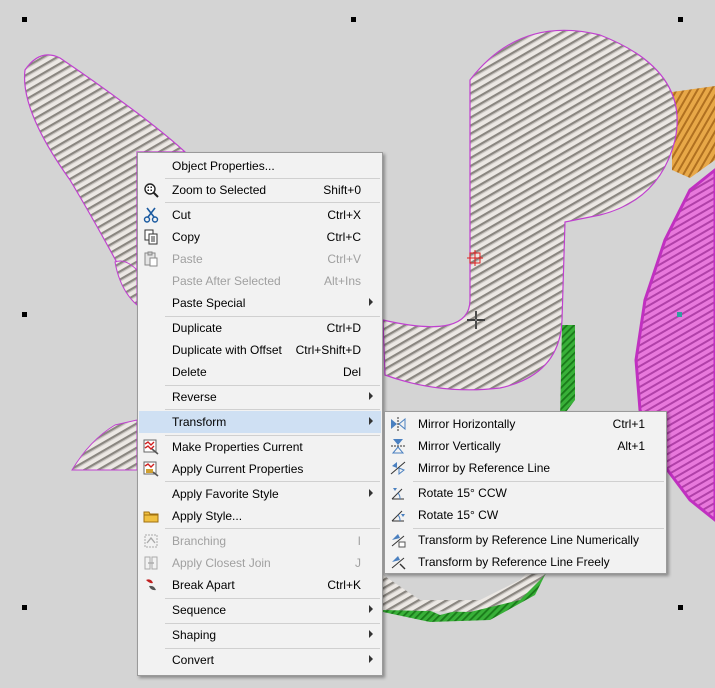 This screenshot has width=715, height=688. I want to click on transform-free-icon, so click(398, 562).